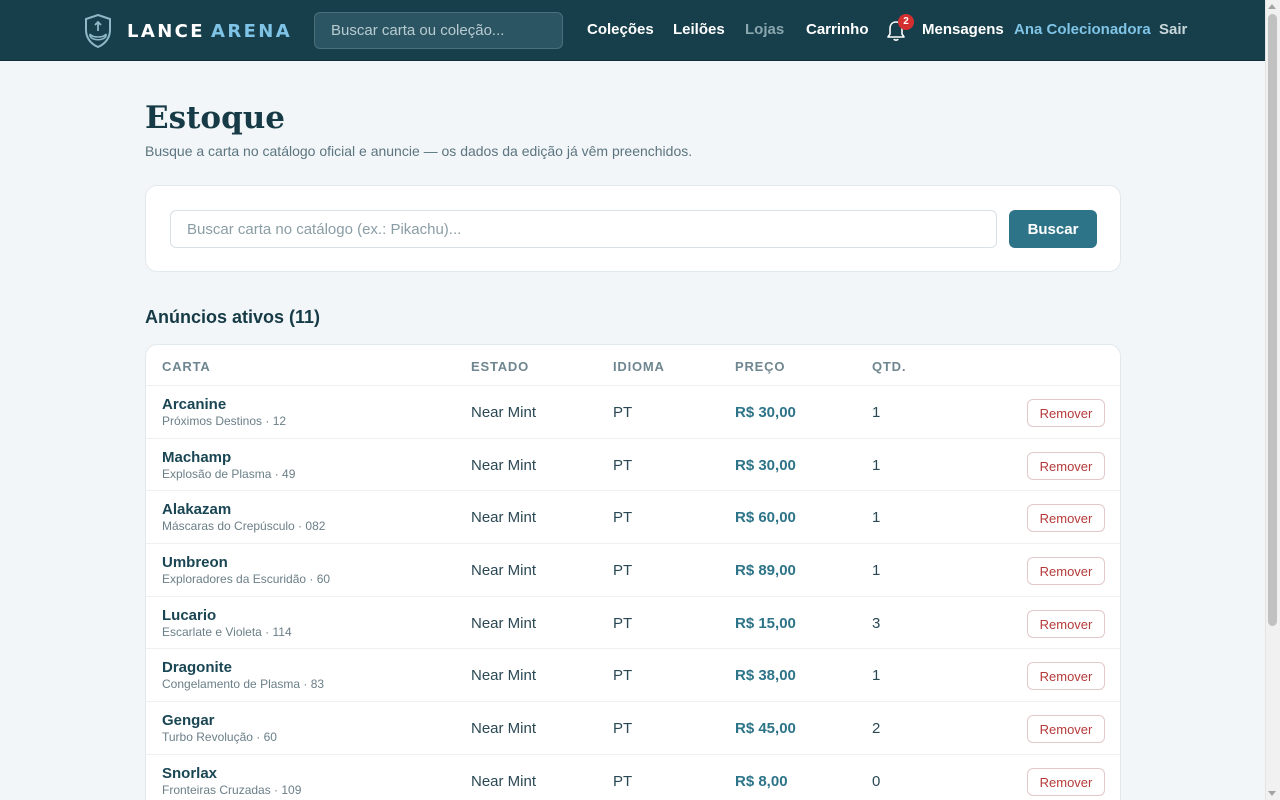 This screenshot has width=1280, height=800. Describe the element at coordinates (1272, 320) in the screenshot. I see `scrollbar-thumb` at that location.